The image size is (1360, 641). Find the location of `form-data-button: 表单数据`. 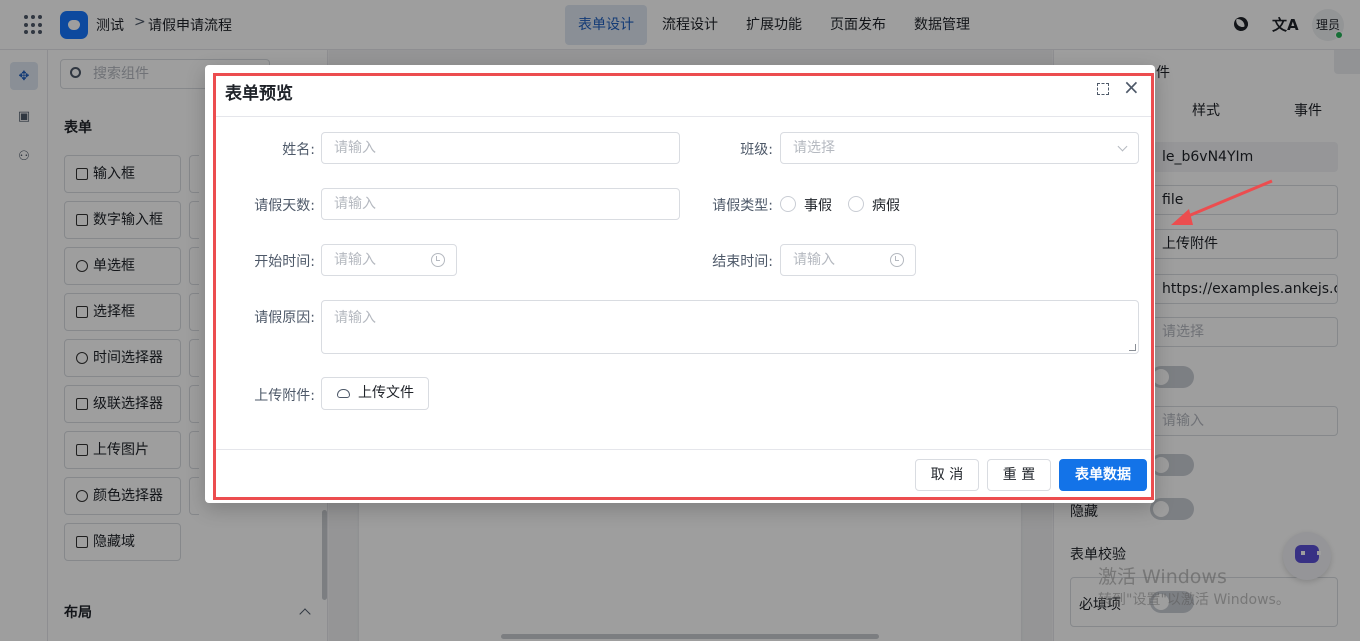

form-data-button: 表单数据 is located at coordinates (1103, 475).